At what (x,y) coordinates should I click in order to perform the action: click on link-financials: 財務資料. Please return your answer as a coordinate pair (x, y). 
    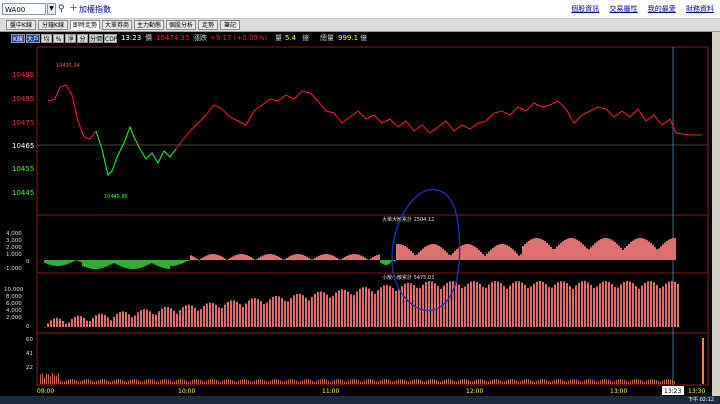
    Looking at the image, I should click on (700, 9).